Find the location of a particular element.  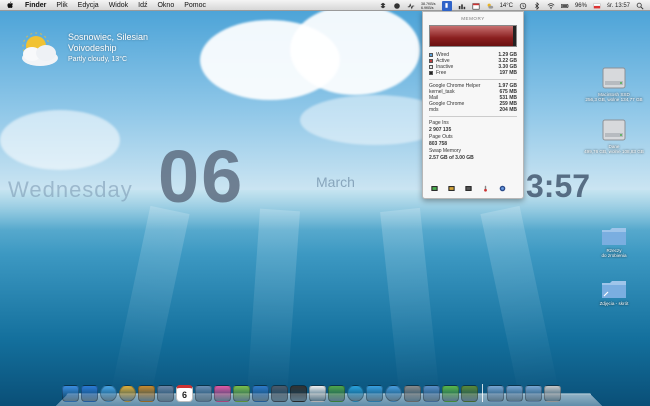

partly-cloudy-icon is located at coordinates (40, 49).